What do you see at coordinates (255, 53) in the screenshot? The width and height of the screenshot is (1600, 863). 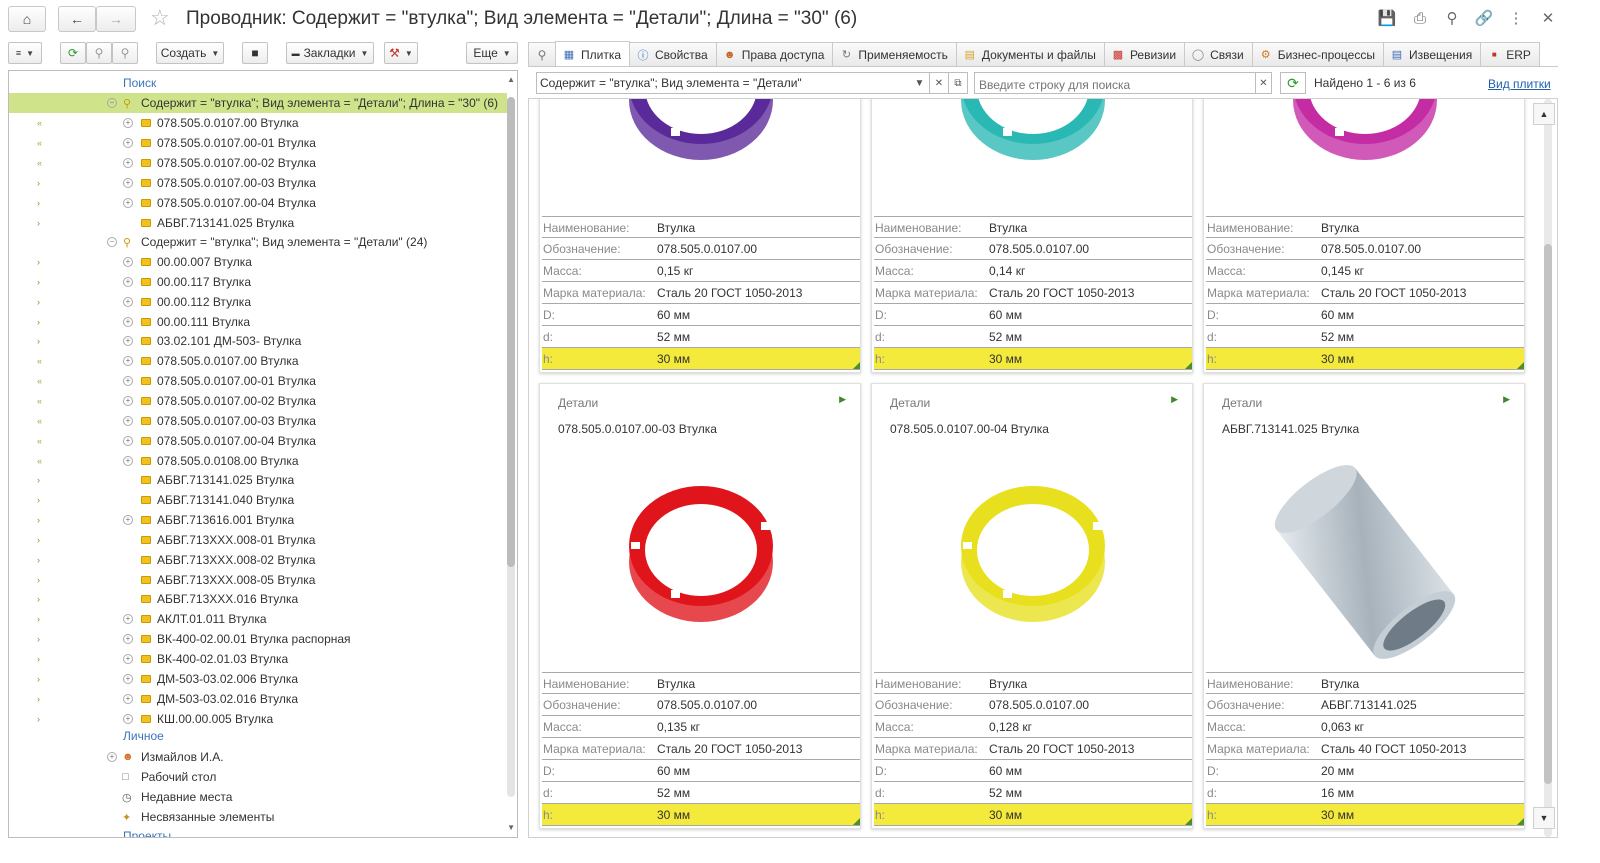 I see `save-query-button: ■` at bounding box center [255, 53].